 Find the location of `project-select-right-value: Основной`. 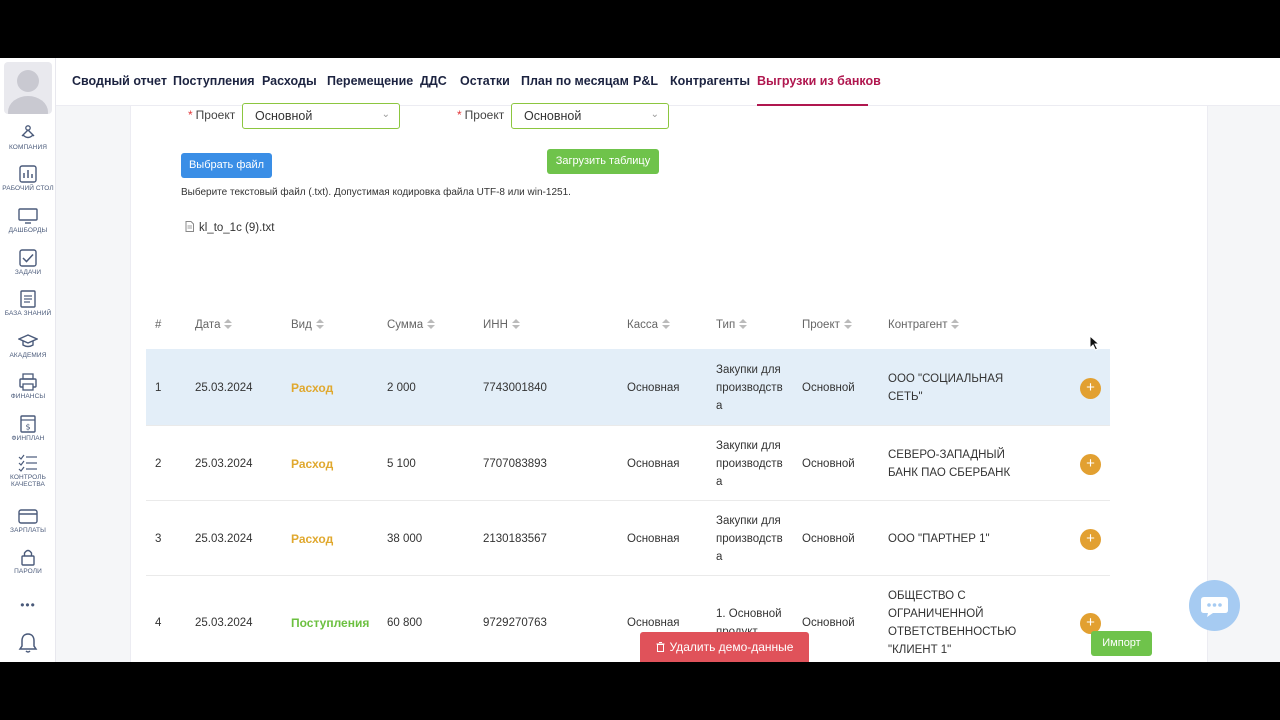

project-select-right-value: Основной is located at coordinates (553, 116).